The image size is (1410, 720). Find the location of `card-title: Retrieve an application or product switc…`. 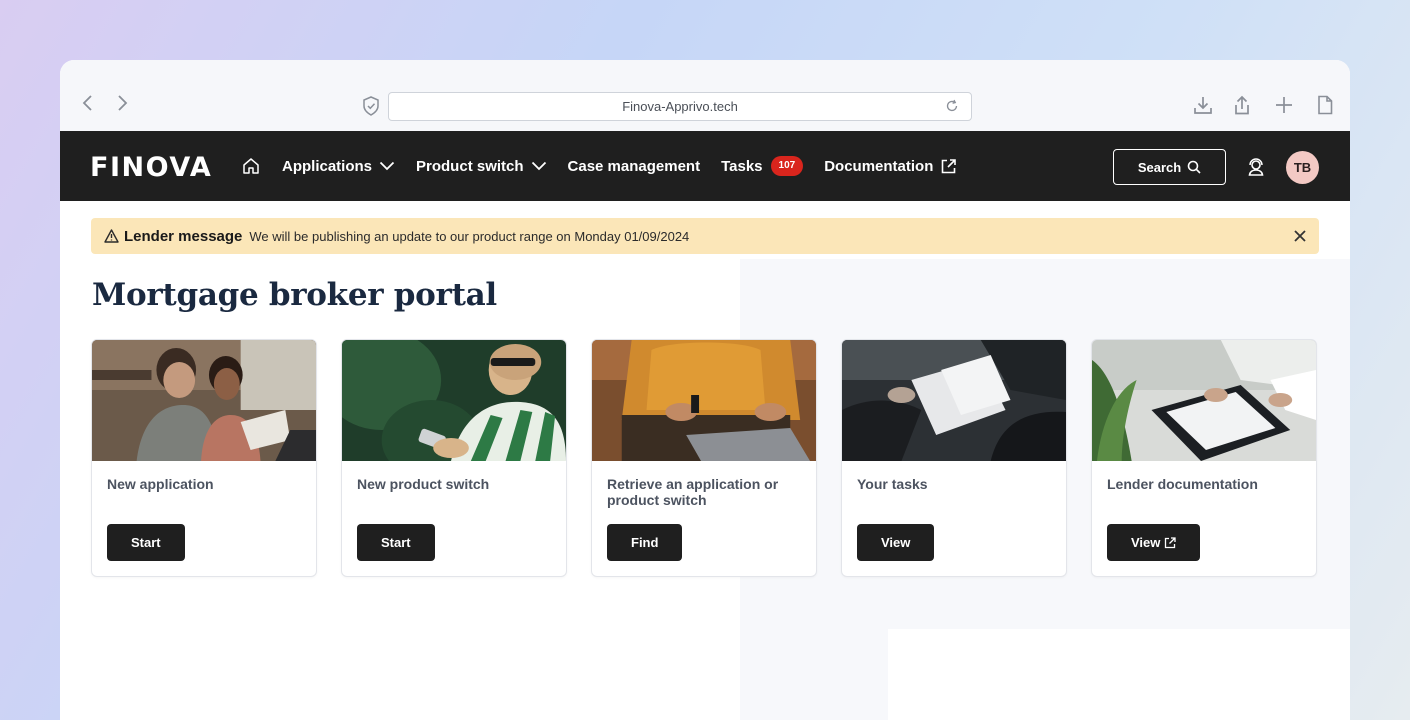

card-title: Retrieve an application or product switc… is located at coordinates (693, 492).